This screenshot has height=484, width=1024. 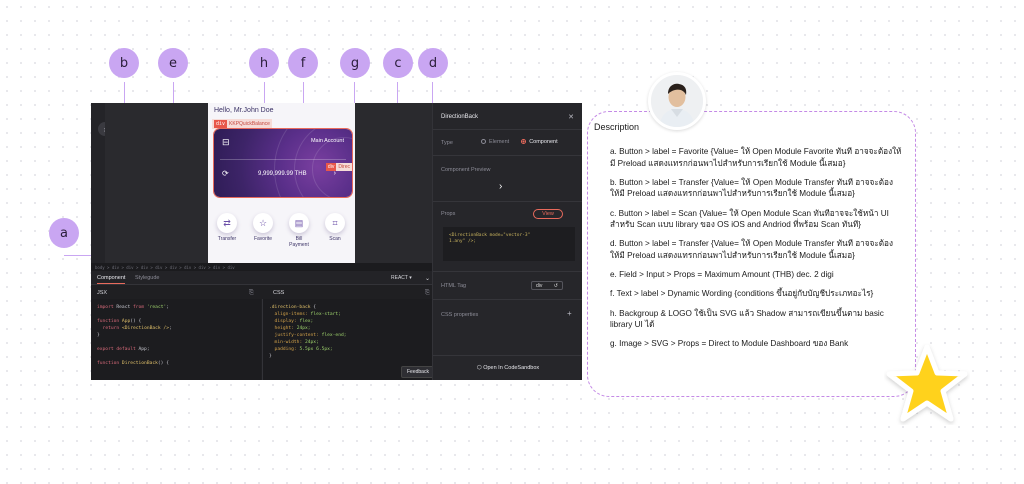 I want to click on favorite-label: Favorite, so click(x=263, y=239).